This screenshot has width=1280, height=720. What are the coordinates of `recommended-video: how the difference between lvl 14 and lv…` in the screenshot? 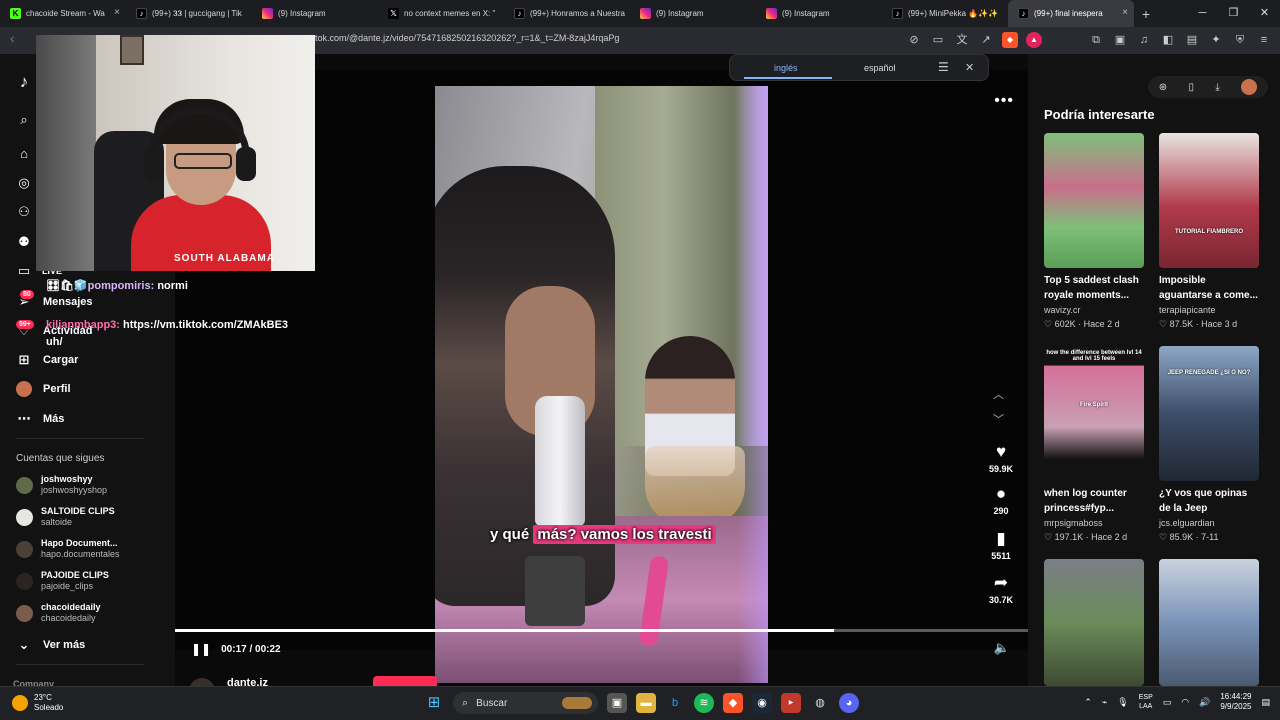 It's located at (1094, 444).